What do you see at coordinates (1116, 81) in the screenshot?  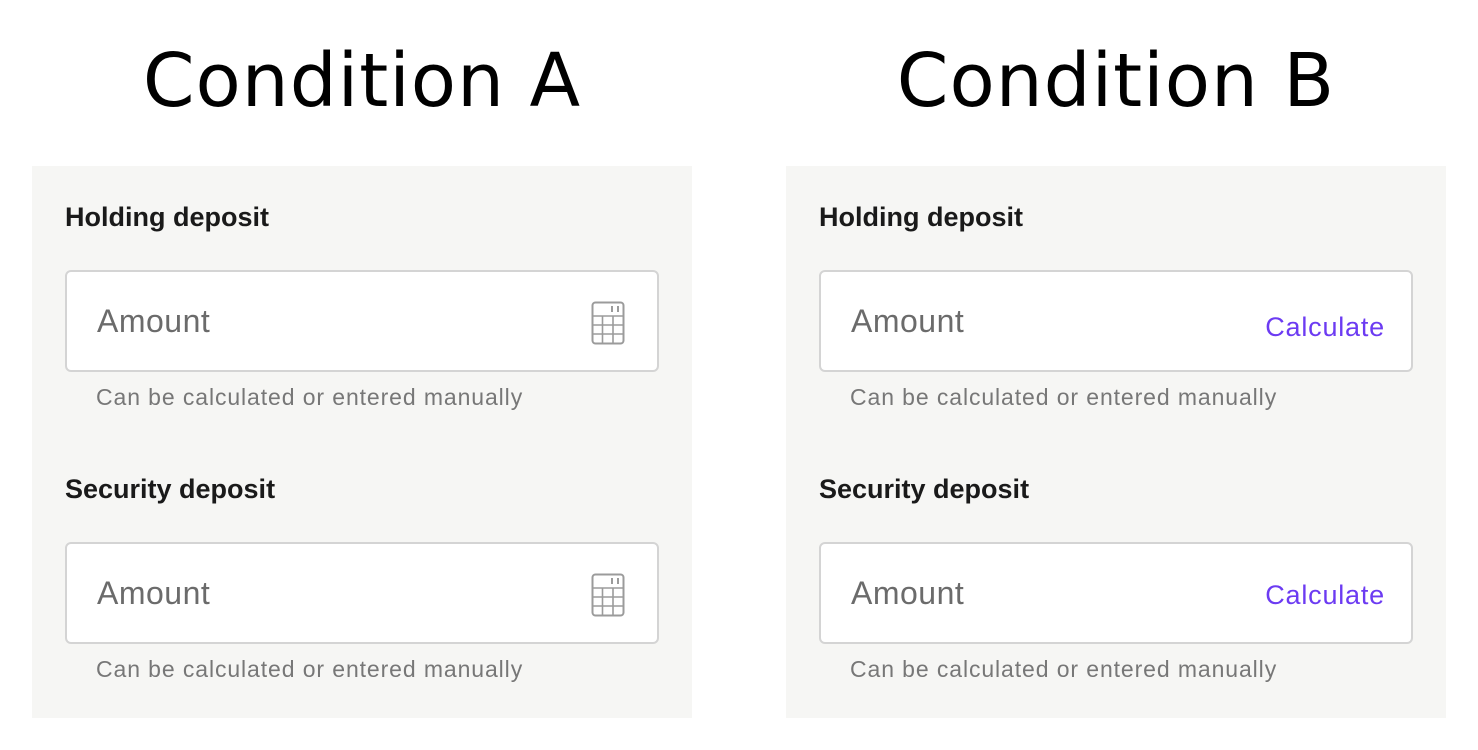 I see `condition-b-heading: Condition B` at bounding box center [1116, 81].